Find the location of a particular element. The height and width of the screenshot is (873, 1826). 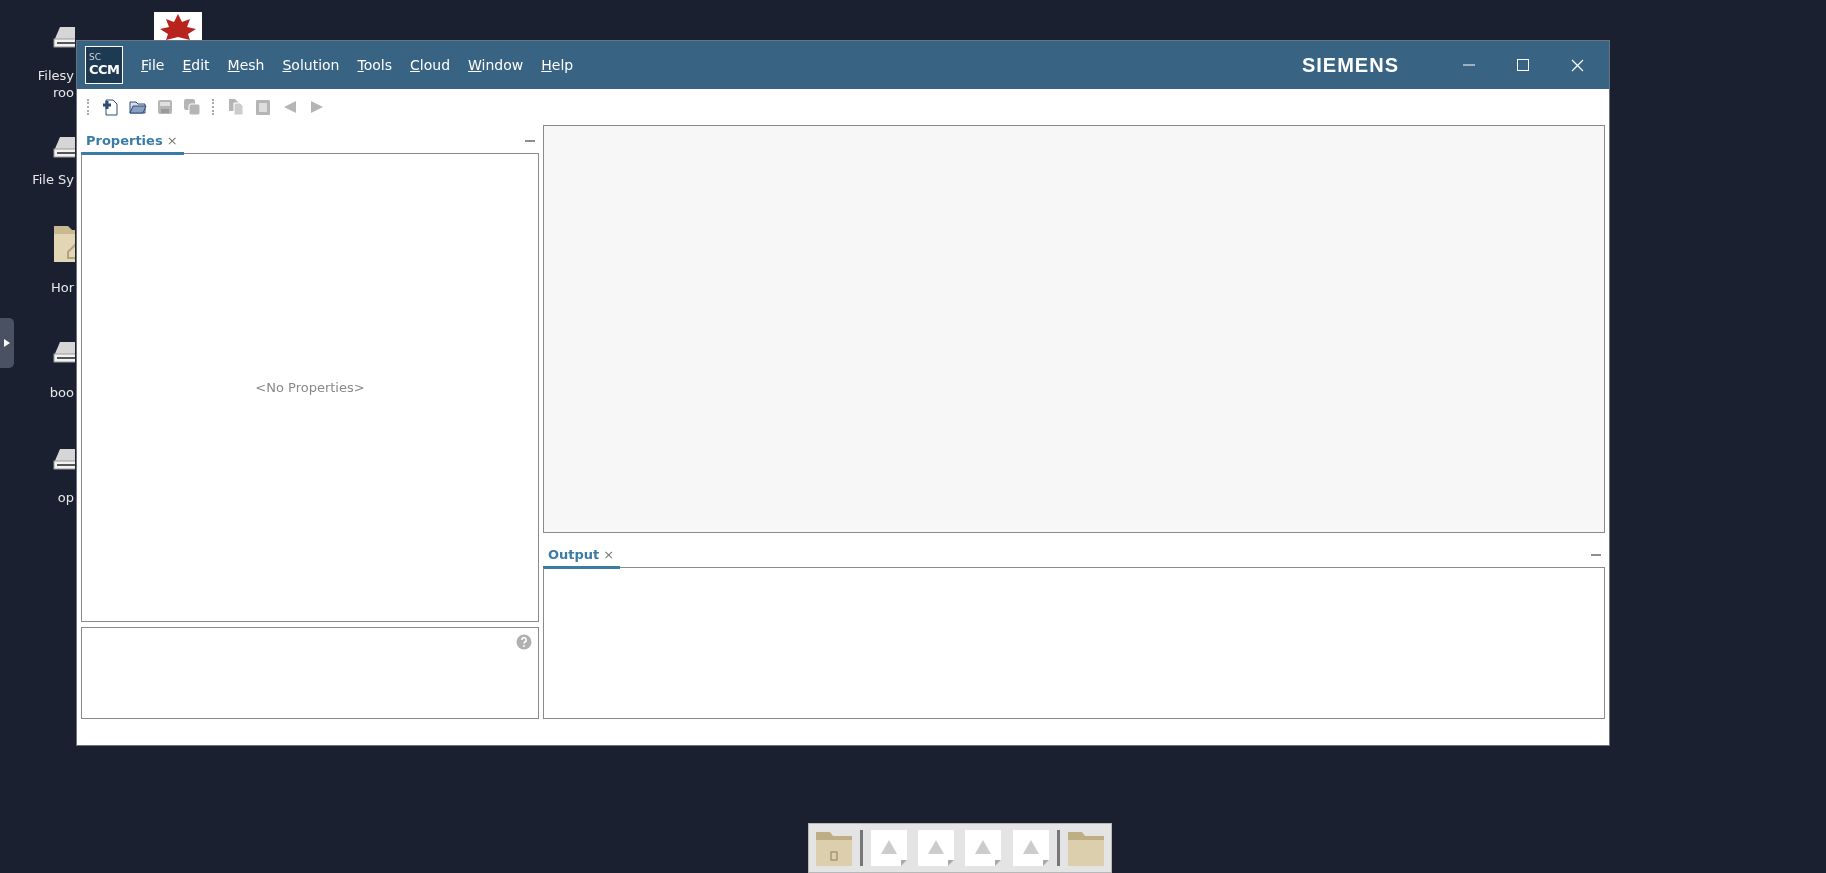

close-icon is located at coordinates (1577, 65).